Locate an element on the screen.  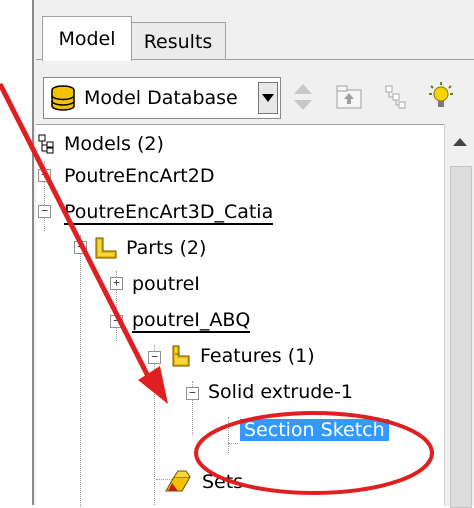
tree-item-features: Features (1) is located at coordinates (242, 356).